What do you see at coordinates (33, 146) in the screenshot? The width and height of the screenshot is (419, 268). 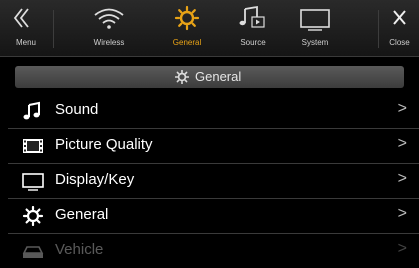 I see `film-icon` at bounding box center [33, 146].